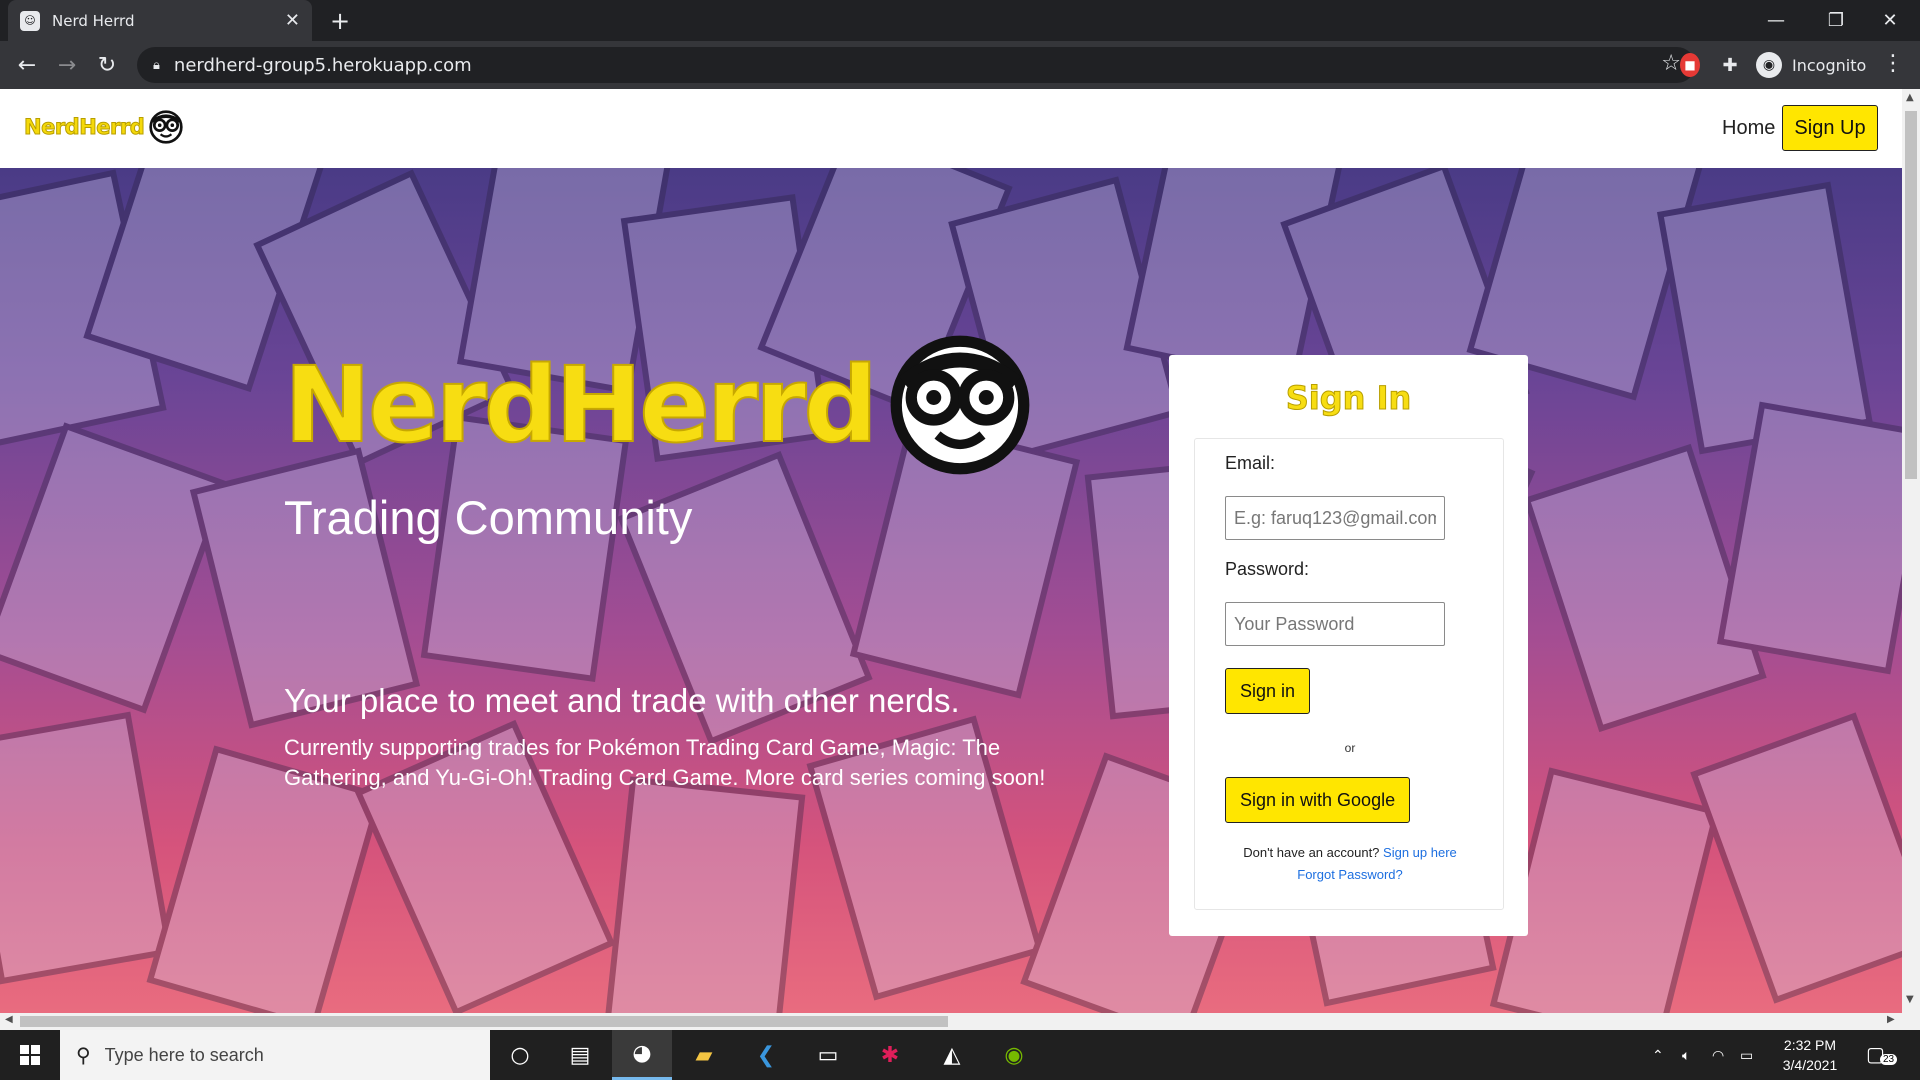 This screenshot has width=1920, height=1080. Describe the element at coordinates (960, 20) in the screenshot. I see `browser-tabstrip: ☺ Nerd Herrd ✕ + — ❐ ✕` at that location.